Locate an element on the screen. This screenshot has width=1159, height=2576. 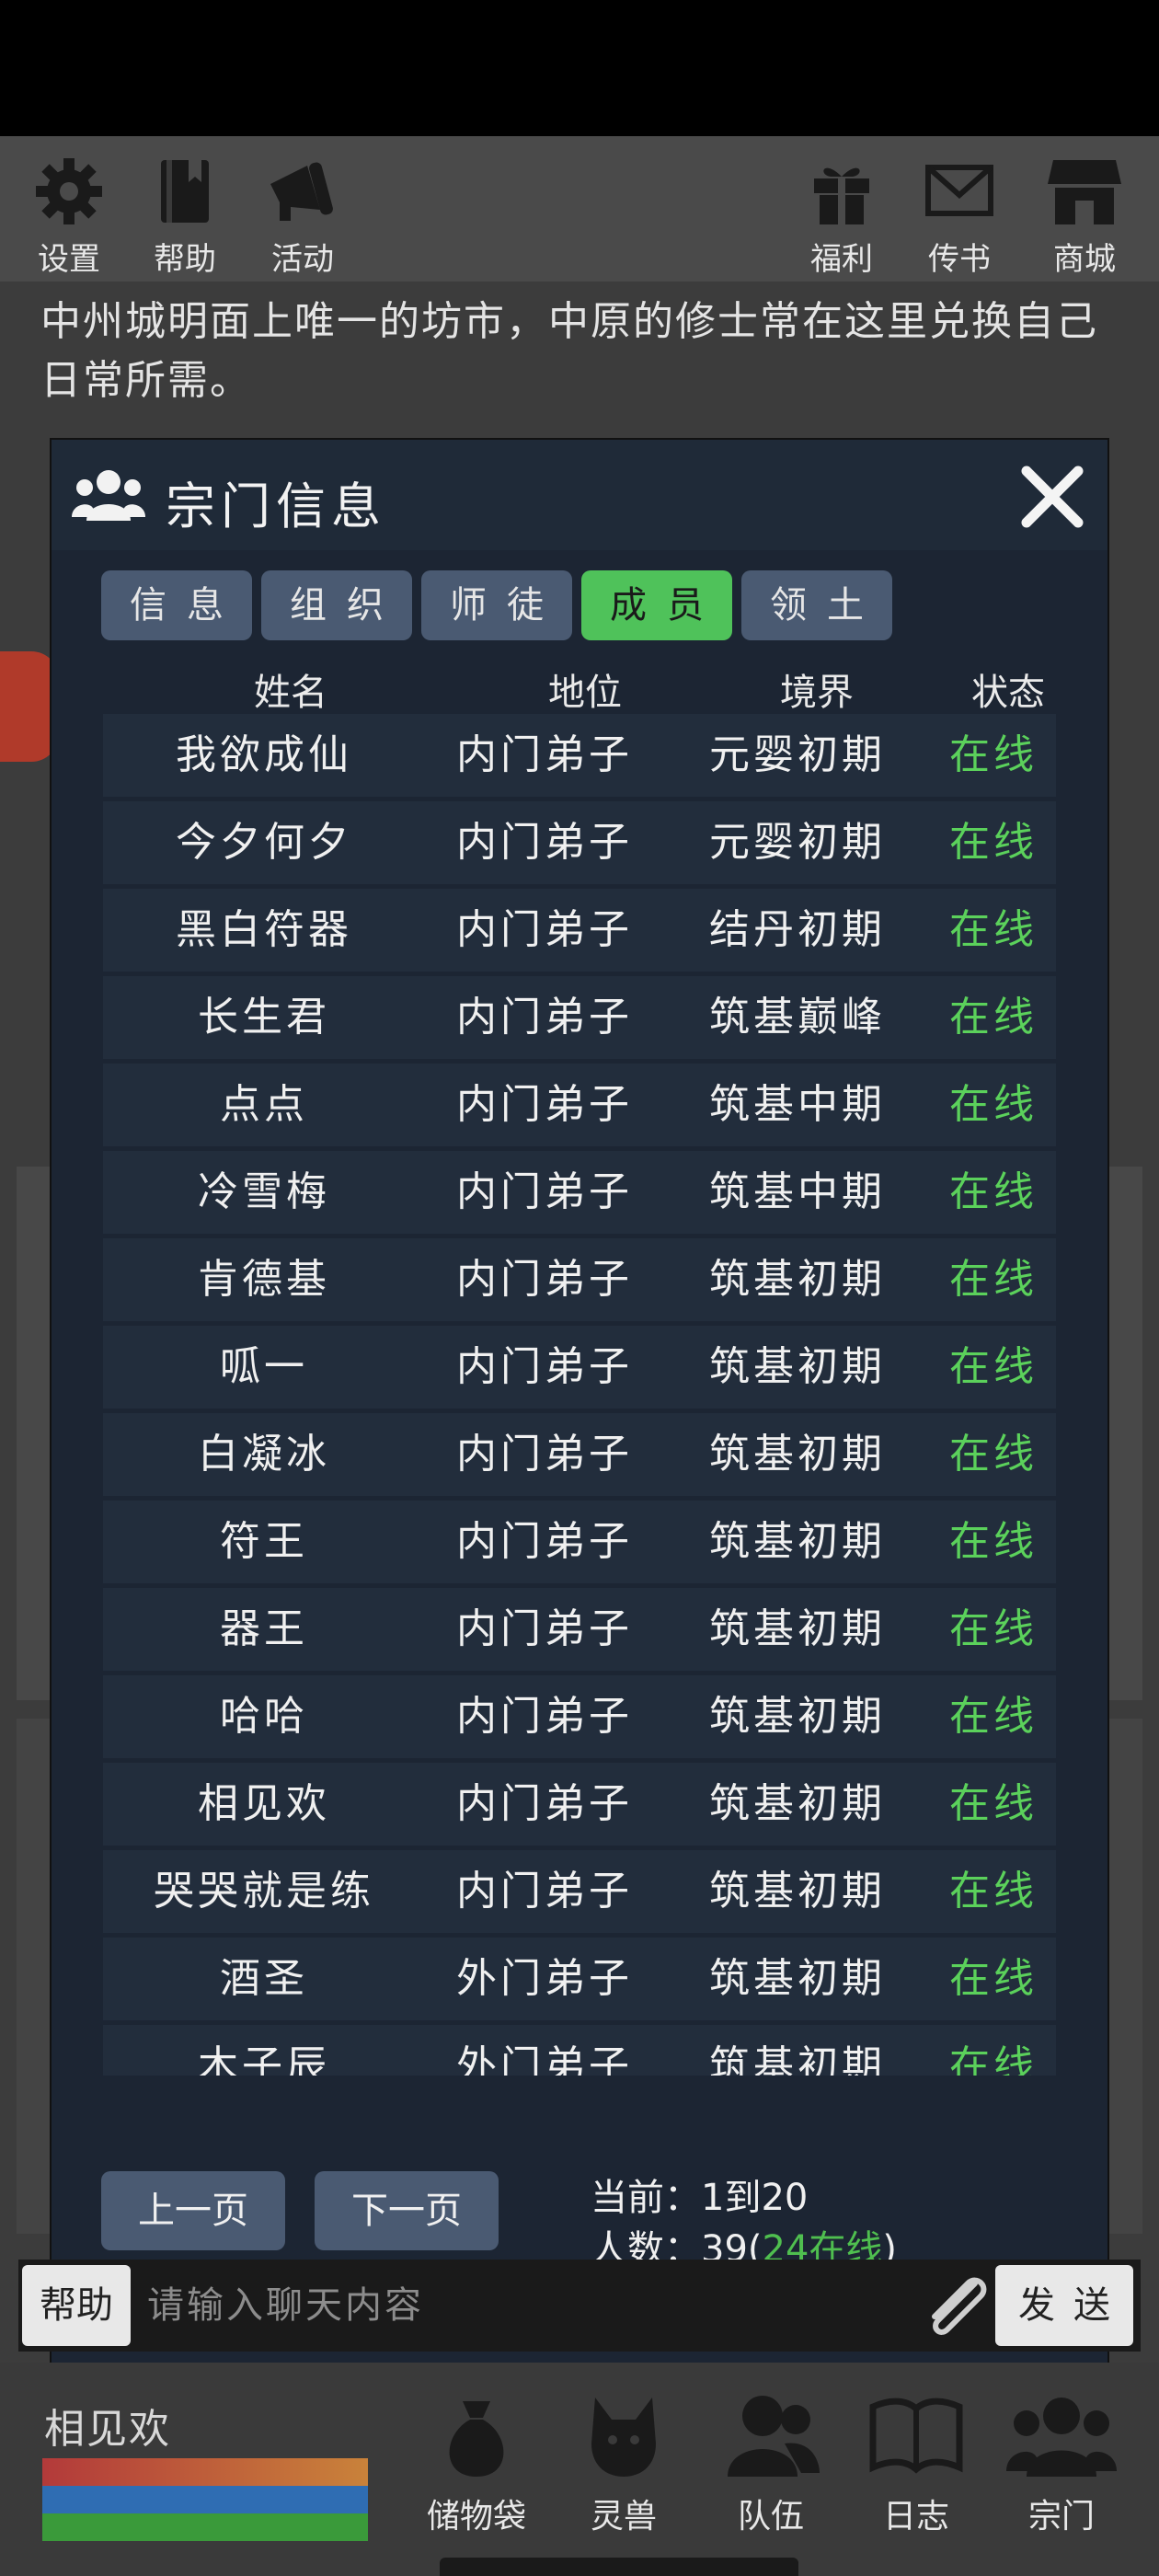
book-icon is located at coordinates (185, 191).